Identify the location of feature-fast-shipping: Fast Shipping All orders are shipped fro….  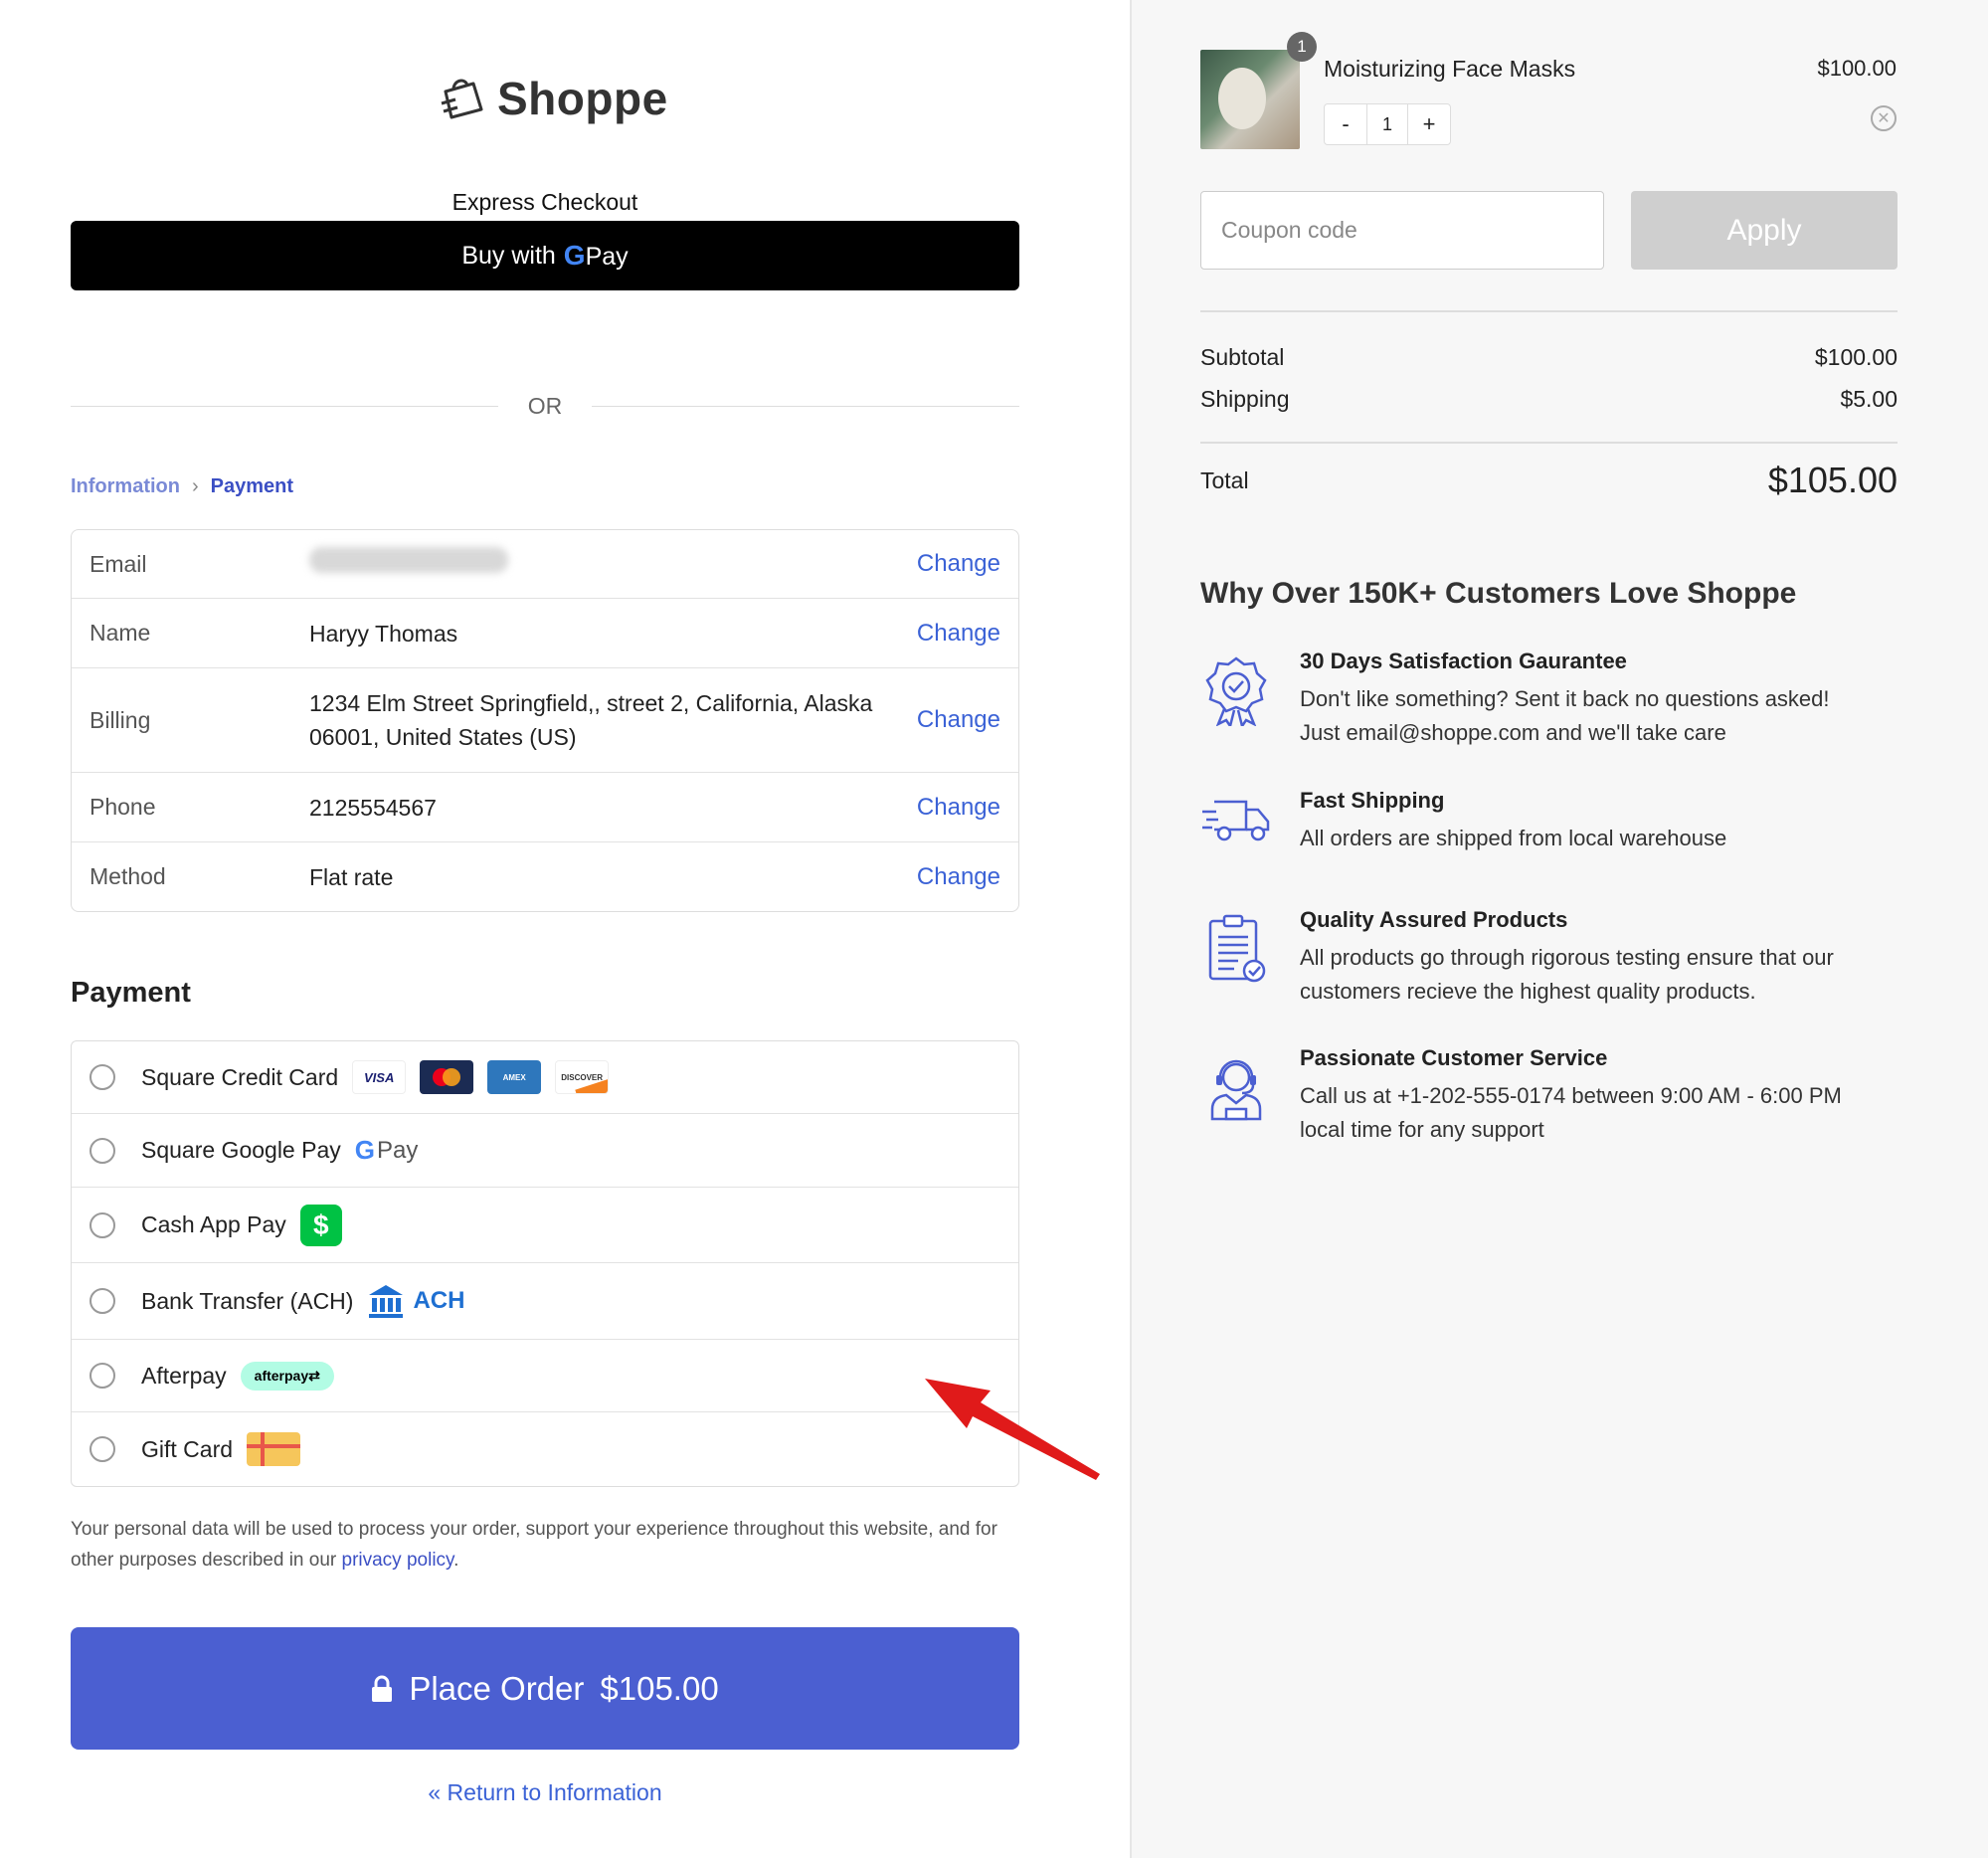
(1549, 821).